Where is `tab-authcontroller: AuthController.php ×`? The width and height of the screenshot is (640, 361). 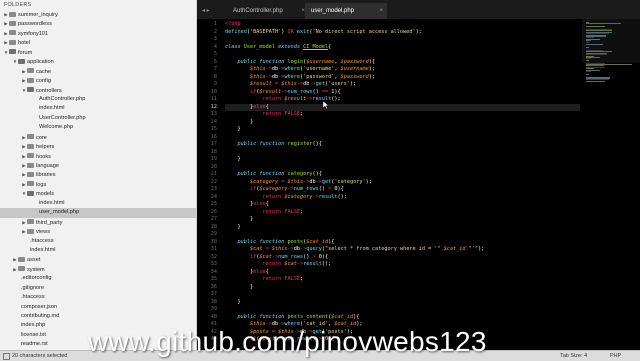 tab-authcontroller: AuthController.php × is located at coordinates (268, 11).